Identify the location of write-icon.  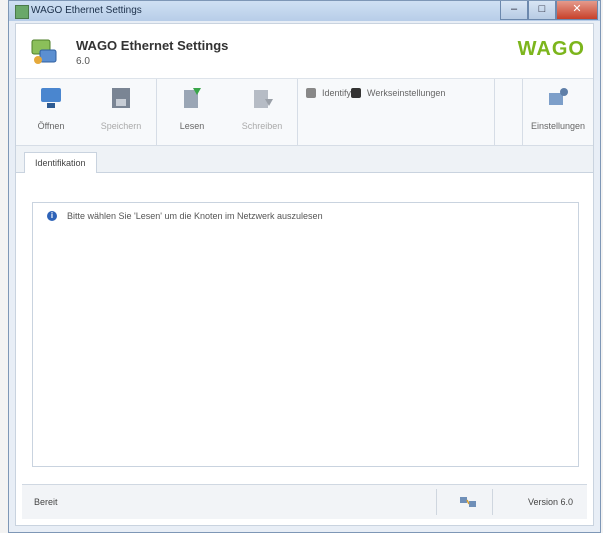
(263, 99).